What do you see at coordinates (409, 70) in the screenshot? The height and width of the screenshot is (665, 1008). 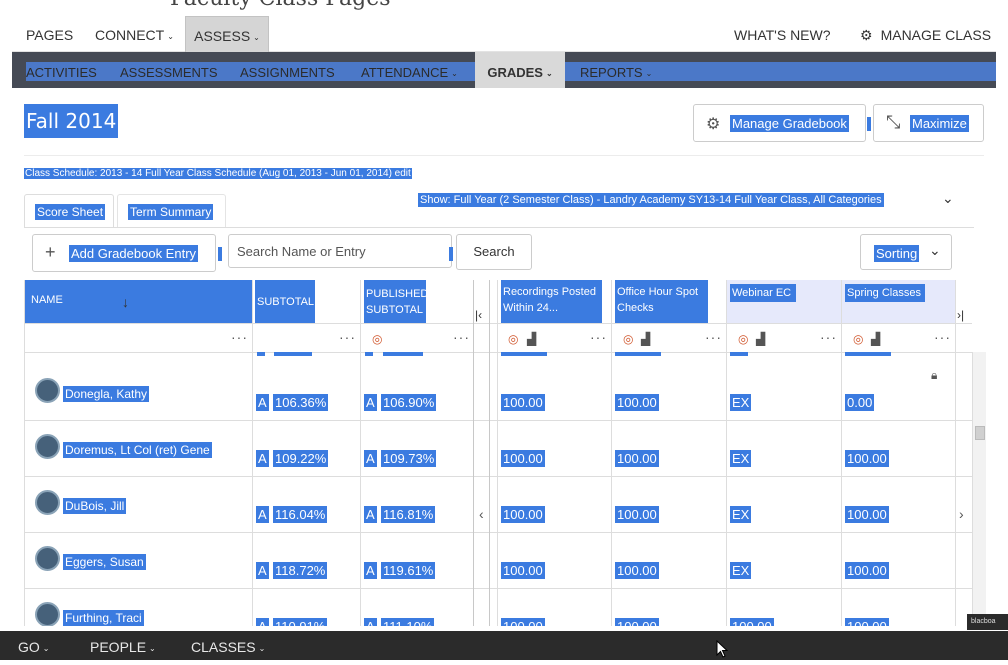 I see `subnav-attendance: ATTENDANCE ⌄` at bounding box center [409, 70].